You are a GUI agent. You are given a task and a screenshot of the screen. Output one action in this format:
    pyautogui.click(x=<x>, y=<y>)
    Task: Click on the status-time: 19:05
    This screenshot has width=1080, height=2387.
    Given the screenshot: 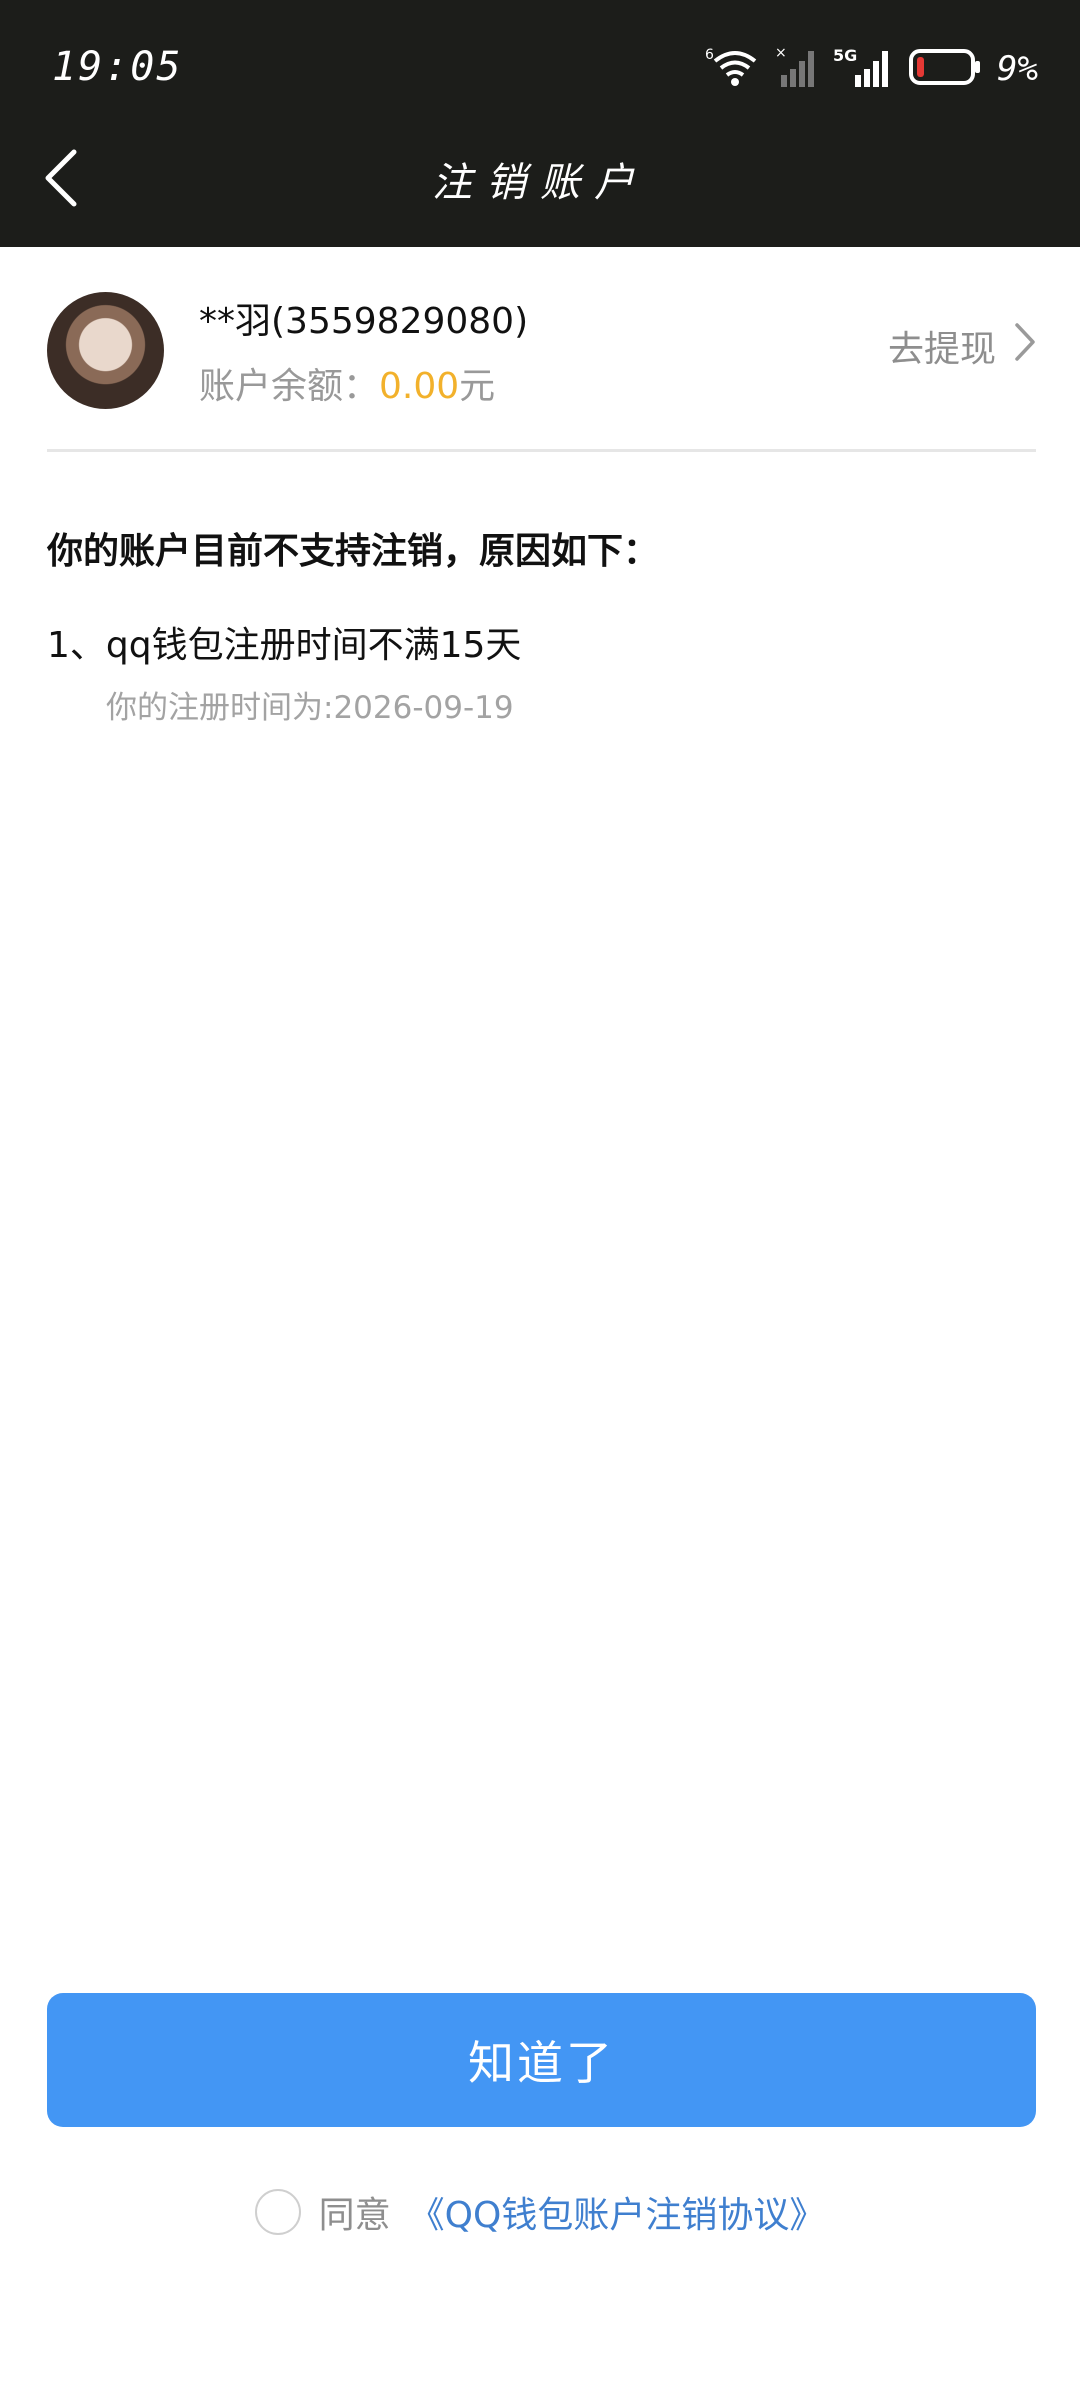 What is the action you would take?
    pyautogui.click(x=117, y=67)
    